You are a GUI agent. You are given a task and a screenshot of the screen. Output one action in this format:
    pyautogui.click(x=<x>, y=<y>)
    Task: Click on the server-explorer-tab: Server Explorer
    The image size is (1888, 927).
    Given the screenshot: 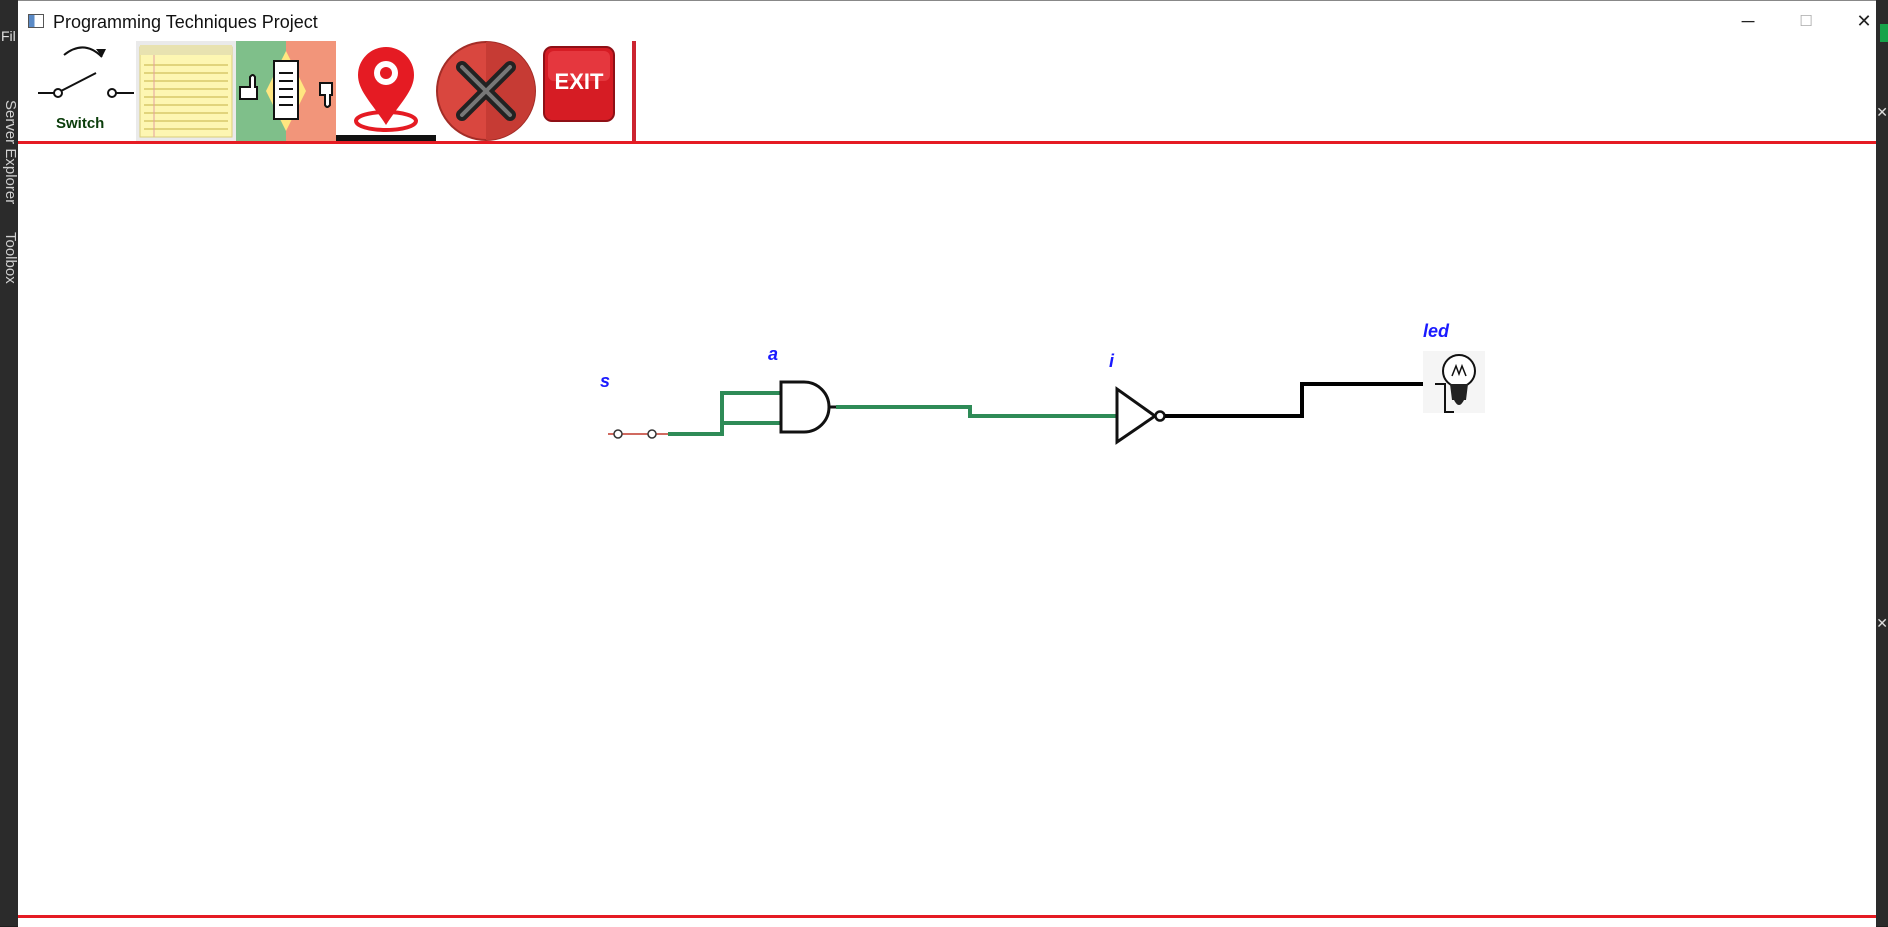 What is the action you would take?
    pyautogui.click(x=10, y=152)
    